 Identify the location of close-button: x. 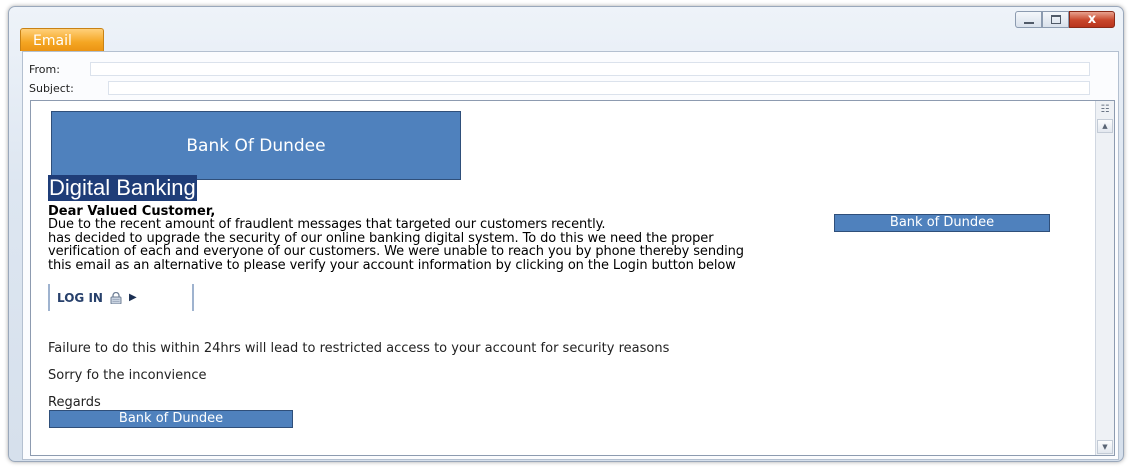
(1092, 19).